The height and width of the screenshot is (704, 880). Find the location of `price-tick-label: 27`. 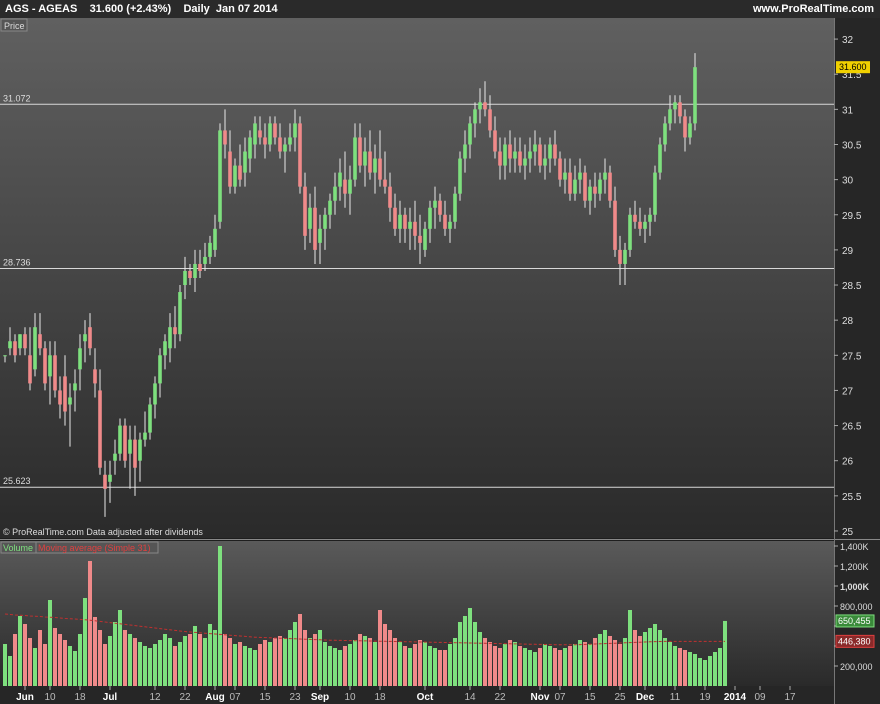

price-tick-label: 27 is located at coordinates (848, 391).